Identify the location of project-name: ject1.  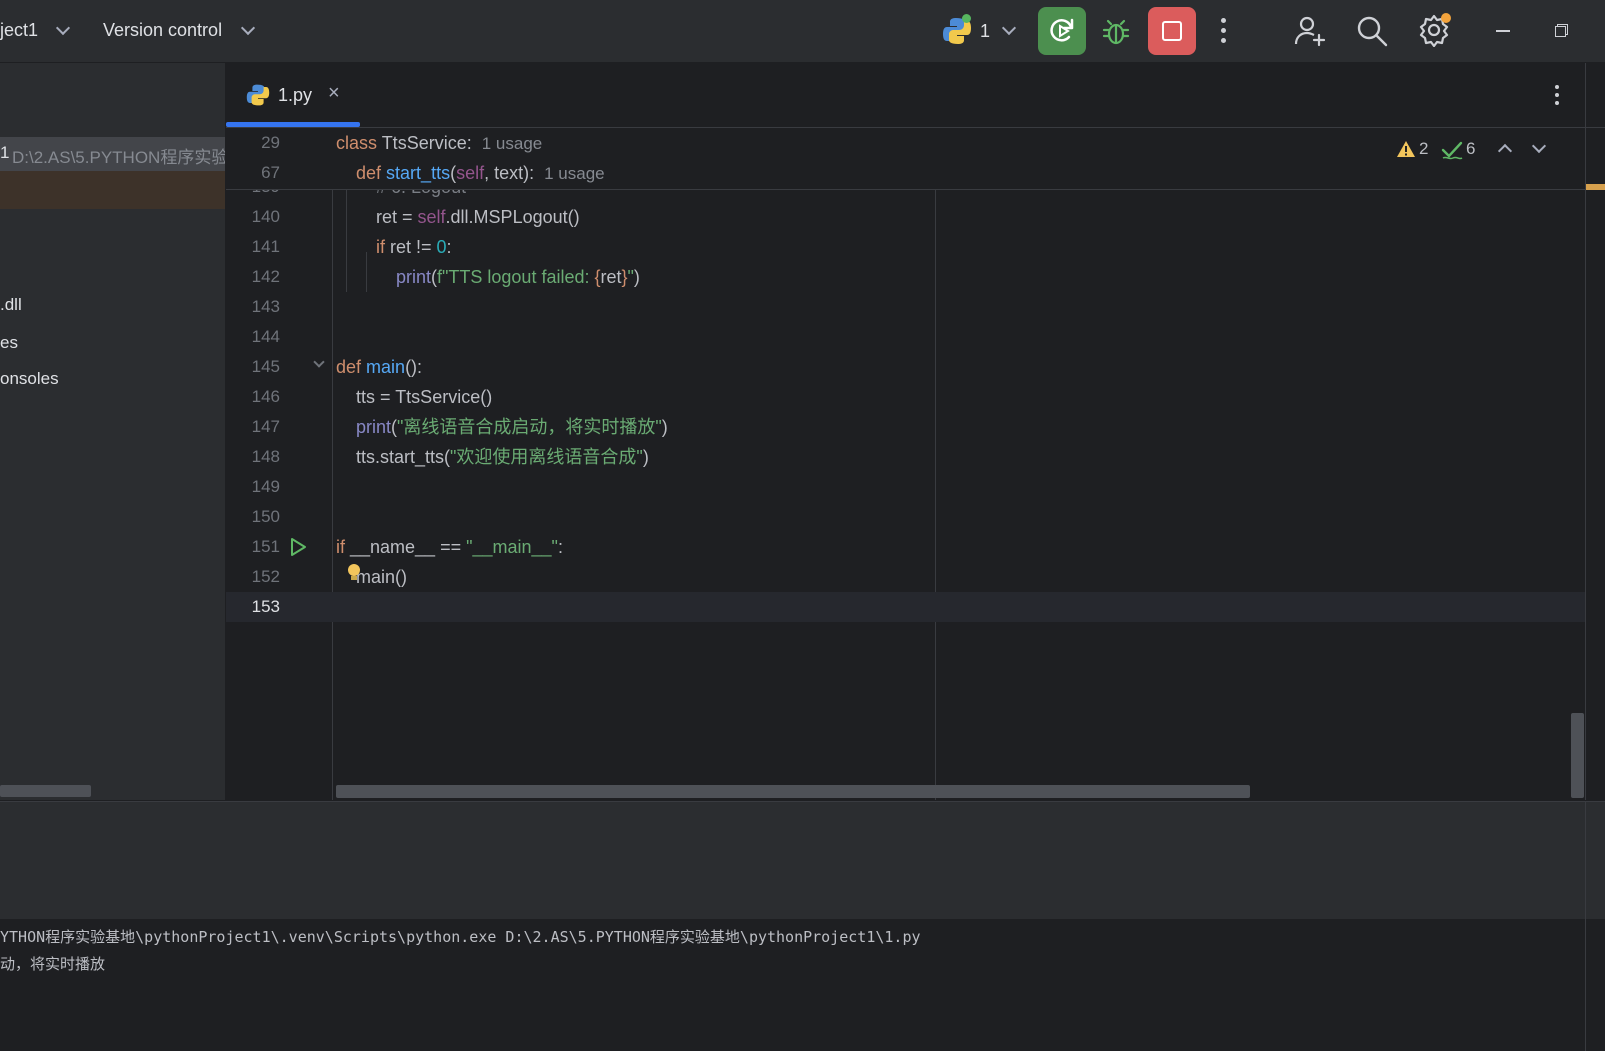
(19, 30).